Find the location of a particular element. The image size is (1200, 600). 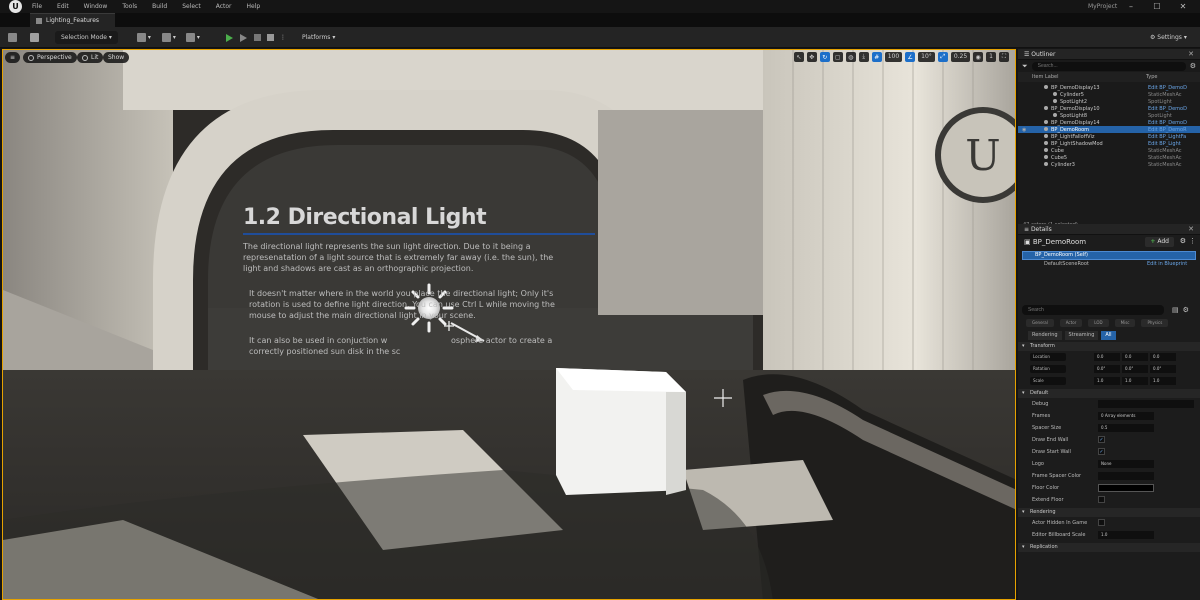

transform-y-field: 0.0° is located at coordinates (1135, 369).